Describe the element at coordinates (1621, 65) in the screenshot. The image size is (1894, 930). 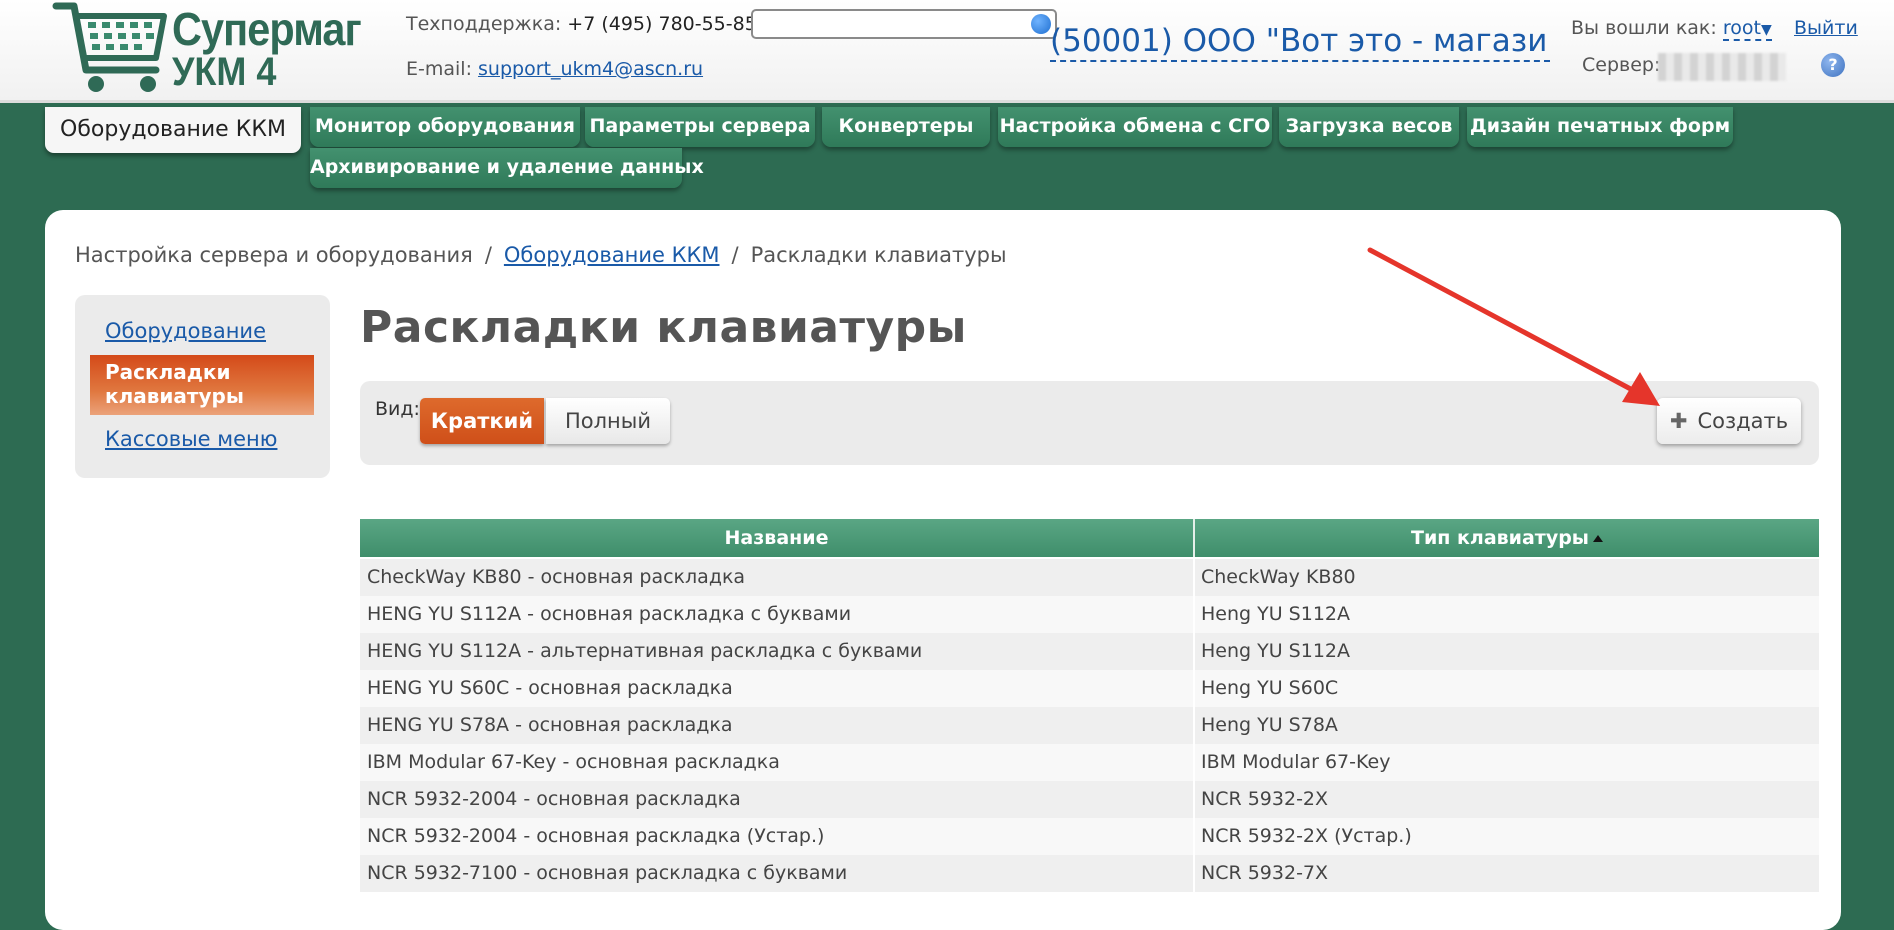
I see `server-label: Сервер:` at that location.